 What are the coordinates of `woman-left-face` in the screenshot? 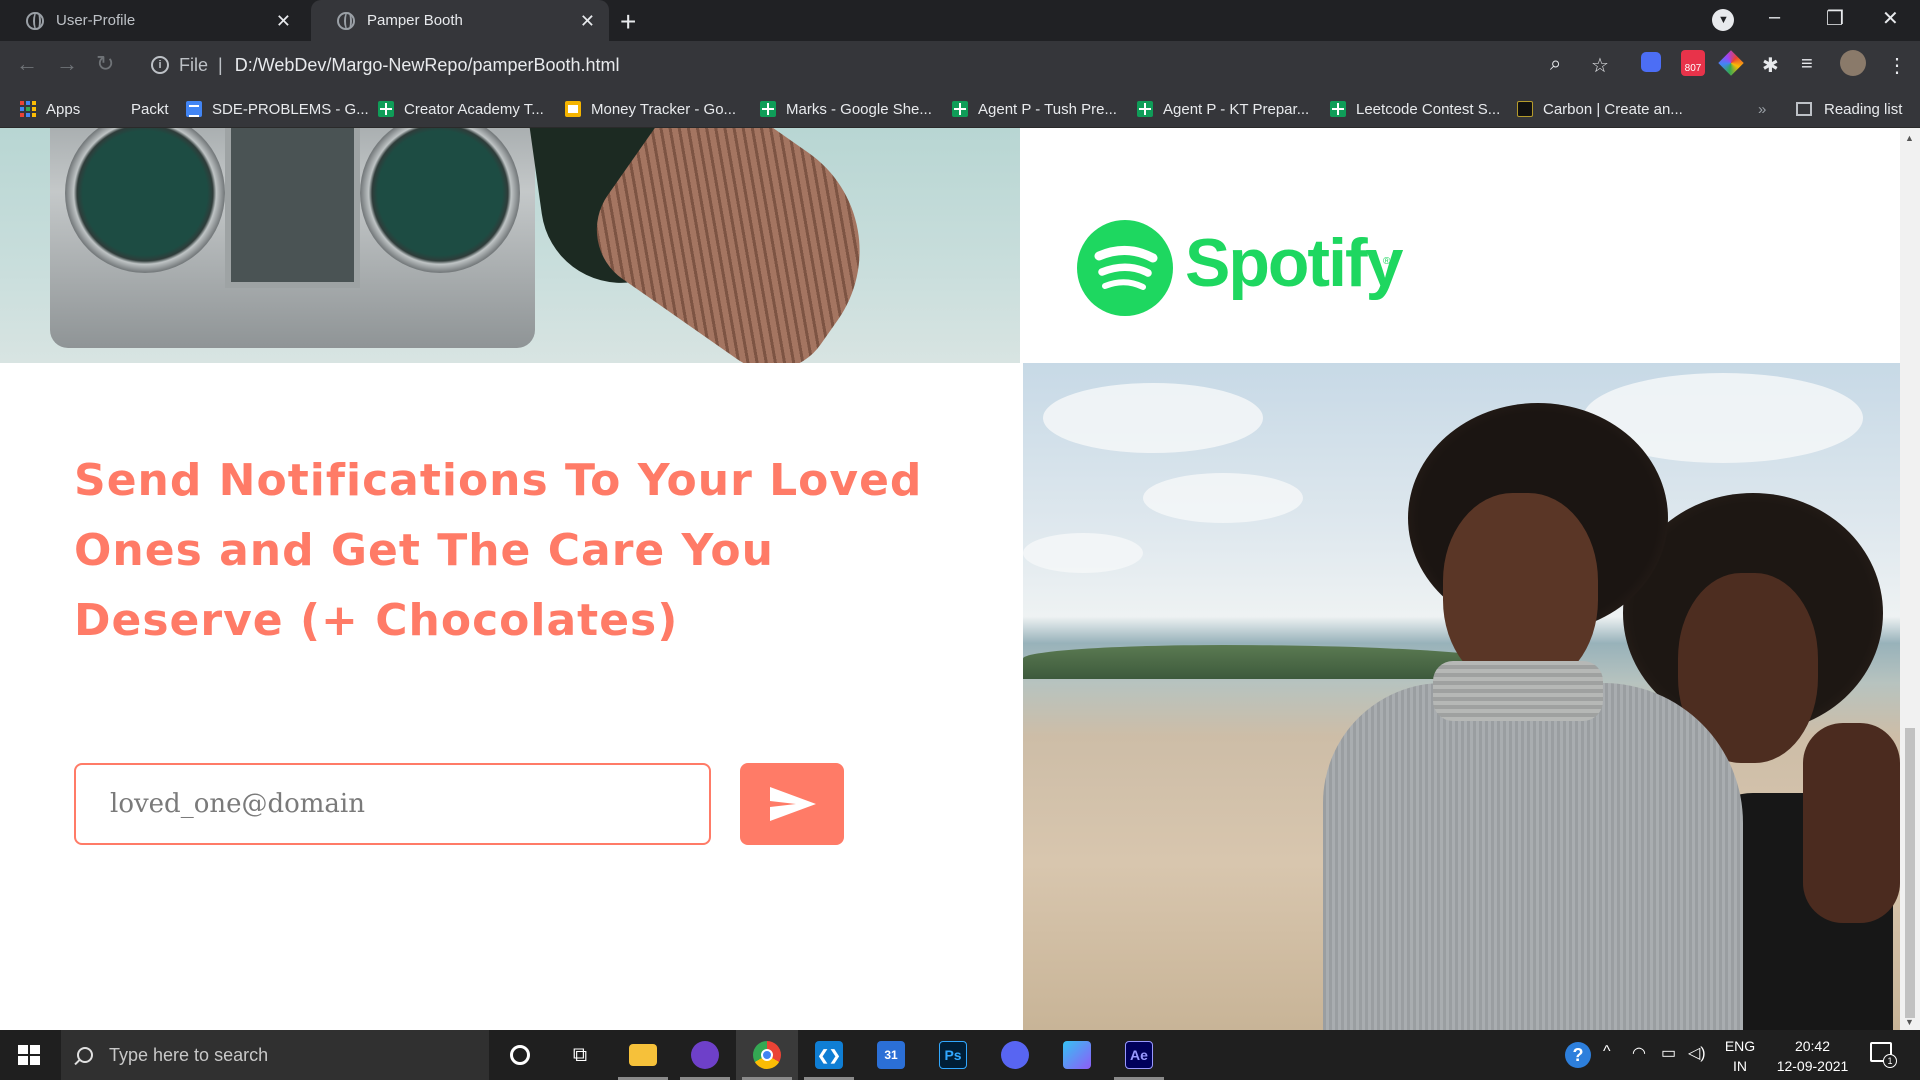 It's located at (1520, 590).